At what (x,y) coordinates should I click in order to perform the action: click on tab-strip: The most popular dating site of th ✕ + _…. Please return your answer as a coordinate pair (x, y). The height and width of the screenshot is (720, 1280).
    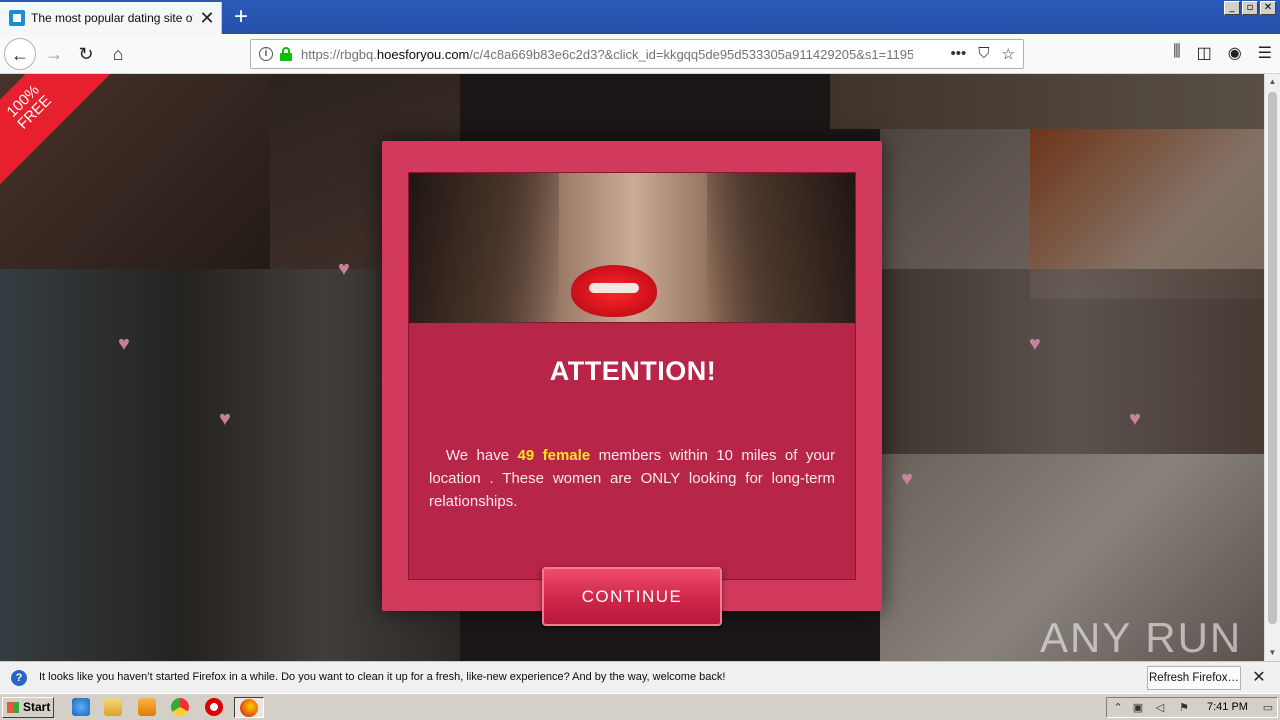
    Looking at the image, I should click on (640, 17).